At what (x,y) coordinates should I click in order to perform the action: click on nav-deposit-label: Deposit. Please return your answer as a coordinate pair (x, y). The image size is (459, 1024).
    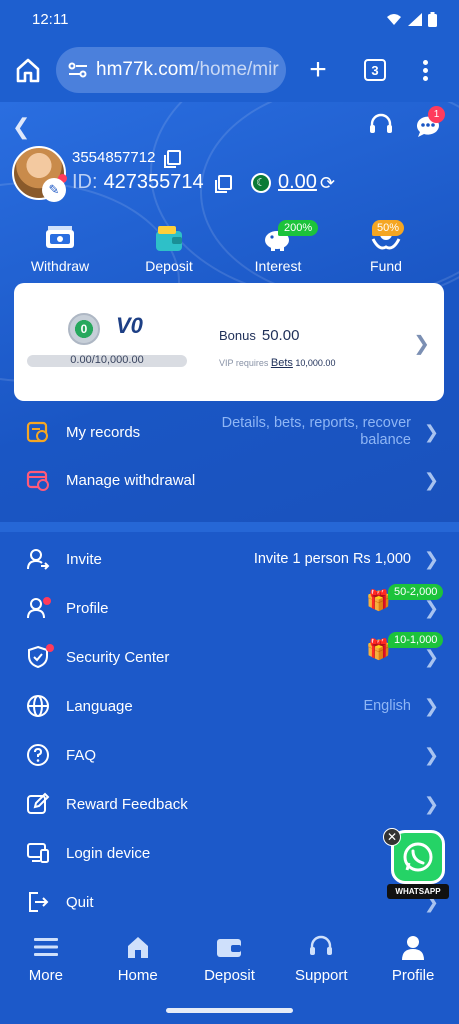
    Looking at the image, I should click on (229, 975).